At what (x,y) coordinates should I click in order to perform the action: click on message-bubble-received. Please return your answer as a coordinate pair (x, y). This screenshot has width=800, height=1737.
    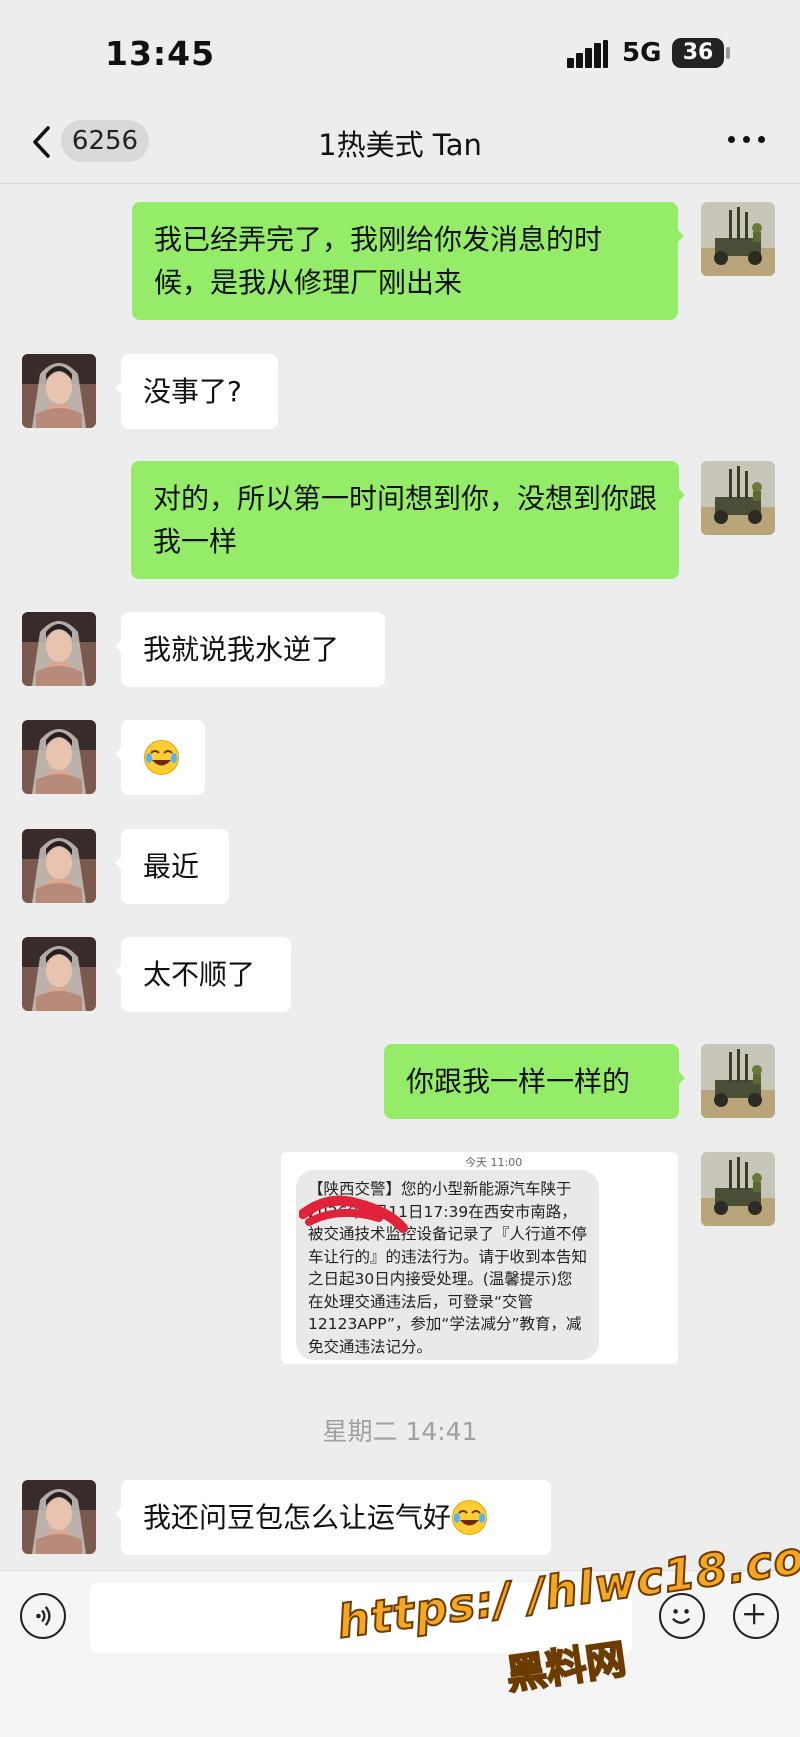
    Looking at the image, I should click on (160, 757).